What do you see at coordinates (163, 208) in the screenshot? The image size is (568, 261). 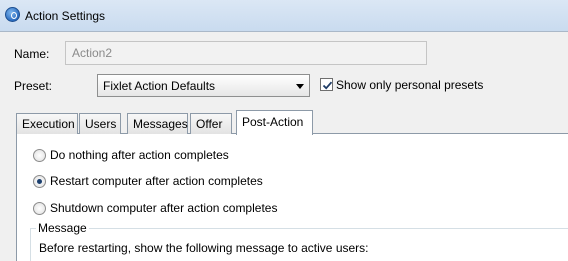 I see `option-shutdown-label: Shutdown computer after action completes` at bounding box center [163, 208].